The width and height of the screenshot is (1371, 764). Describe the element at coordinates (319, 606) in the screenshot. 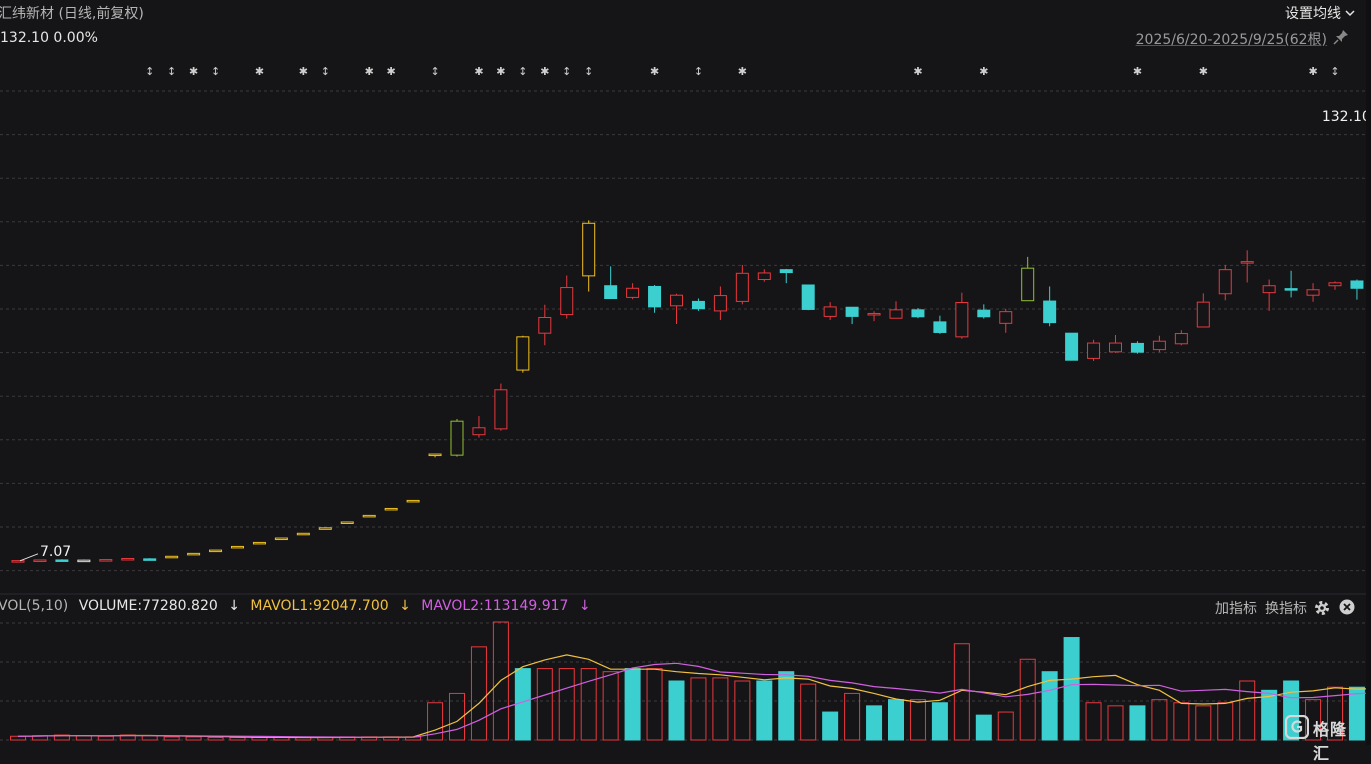

I see `mavol1-value: MAVOL1:92047.700` at that location.